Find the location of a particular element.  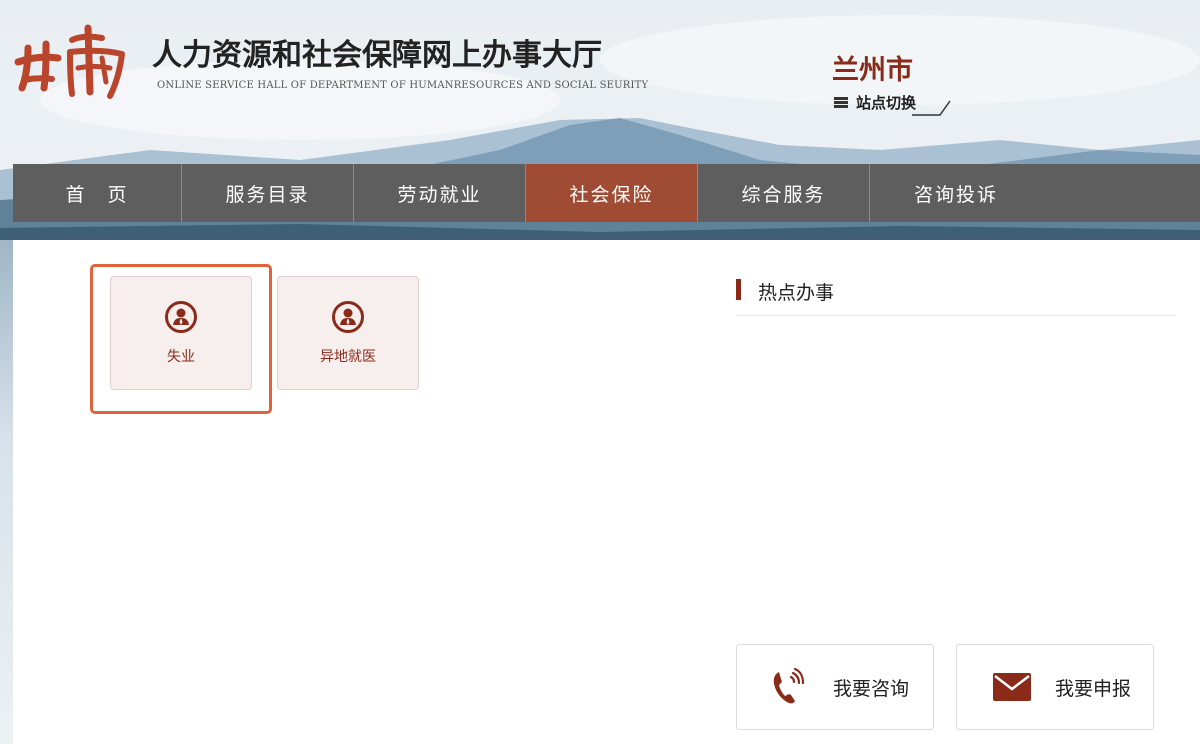

menu-icon is located at coordinates (841, 102).